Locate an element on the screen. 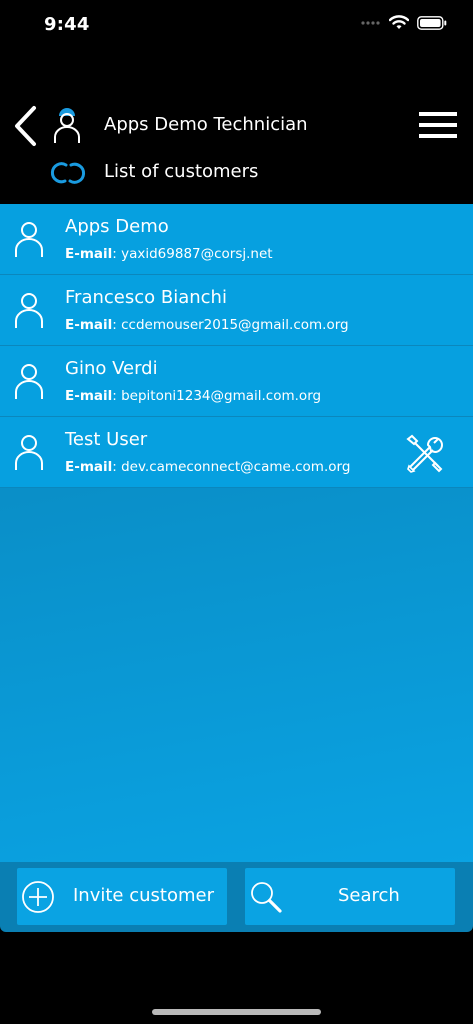  customer-email: E-mail: dev.cameconnect@came.com.org is located at coordinates (208, 467).